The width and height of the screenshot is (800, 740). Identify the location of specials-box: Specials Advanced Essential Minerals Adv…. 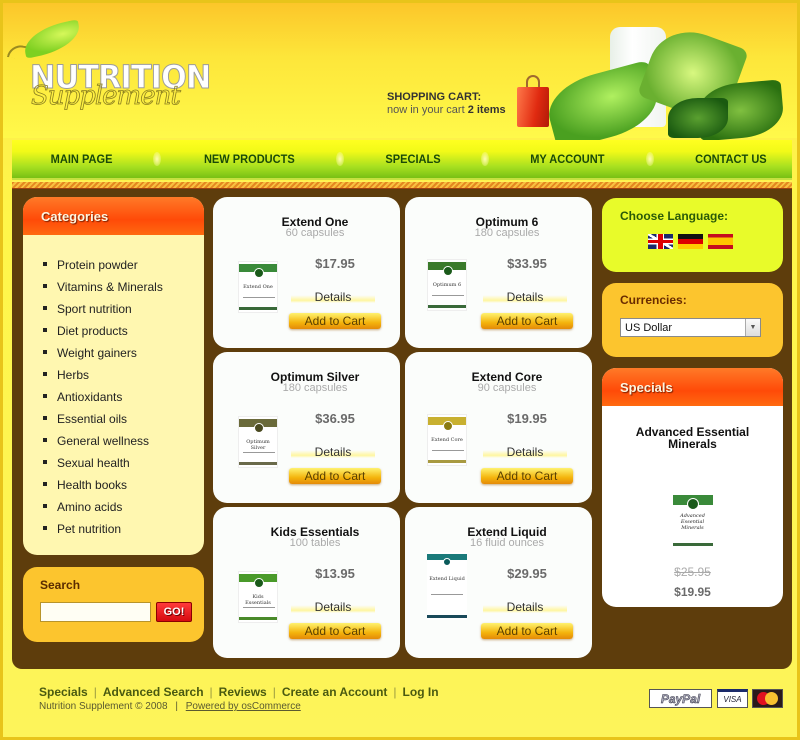
(692, 487).